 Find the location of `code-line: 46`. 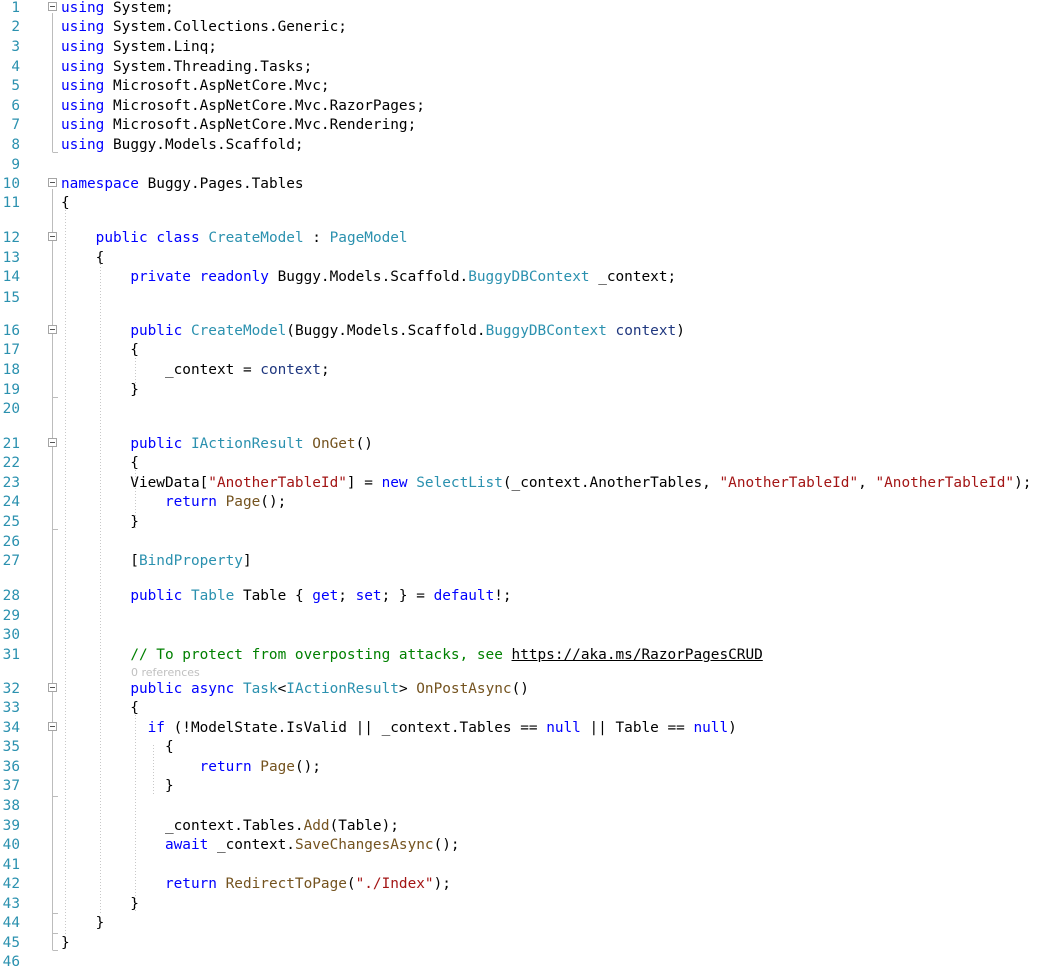

code-line: 46 is located at coordinates (521, 962).